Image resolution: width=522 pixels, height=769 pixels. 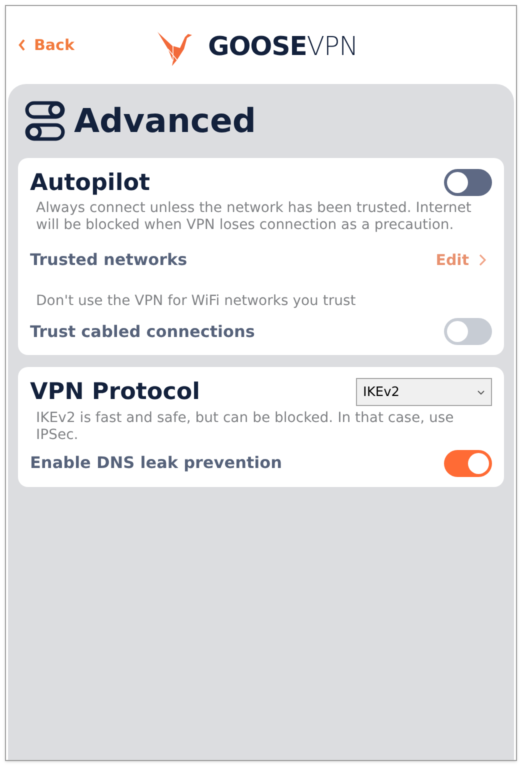 What do you see at coordinates (424, 392) in the screenshot?
I see `protocol-dropdown: IKEv2` at bounding box center [424, 392].